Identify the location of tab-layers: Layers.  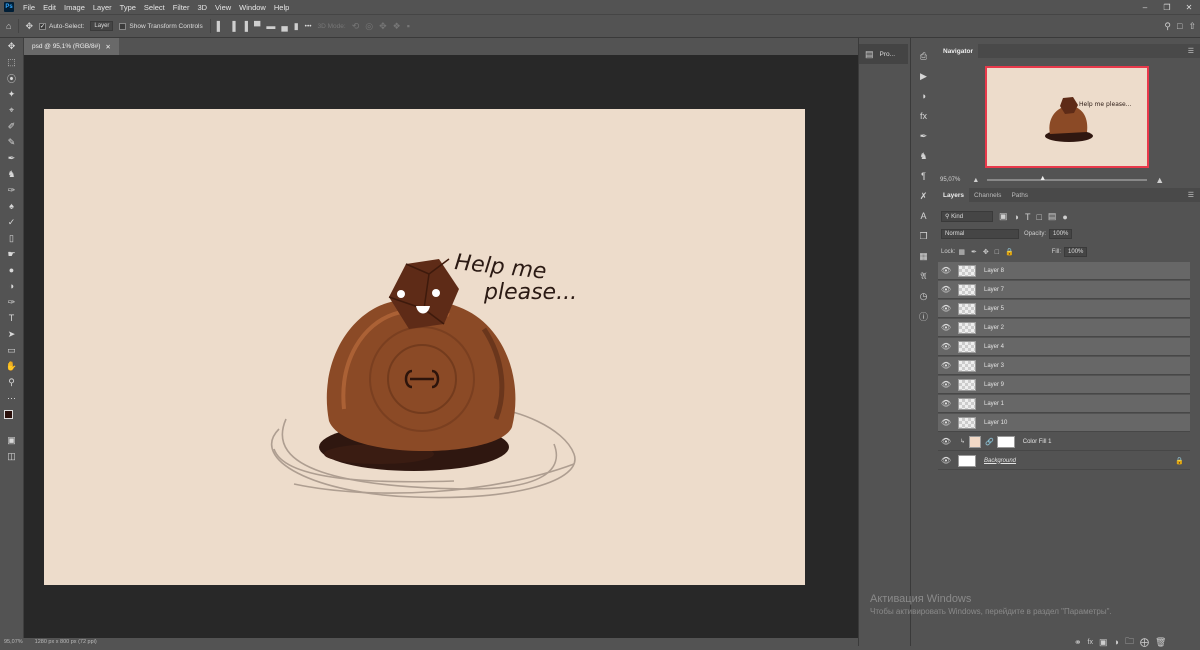
(953, 195).